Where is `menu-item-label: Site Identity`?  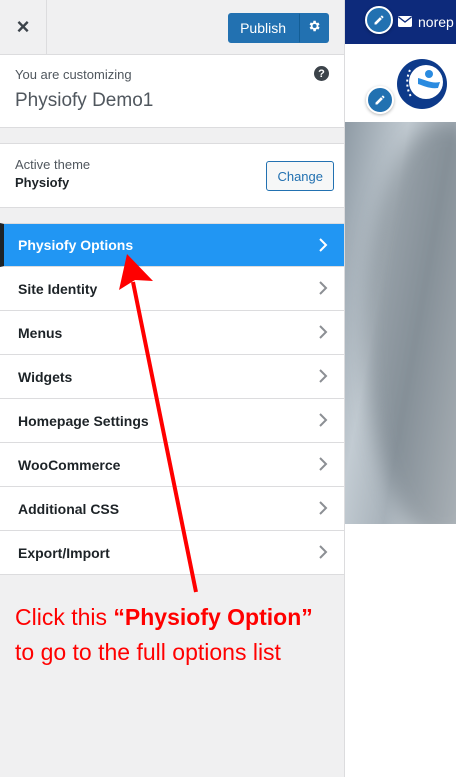 menu-item-label: Site Identity is located at coordinates (58, 288).